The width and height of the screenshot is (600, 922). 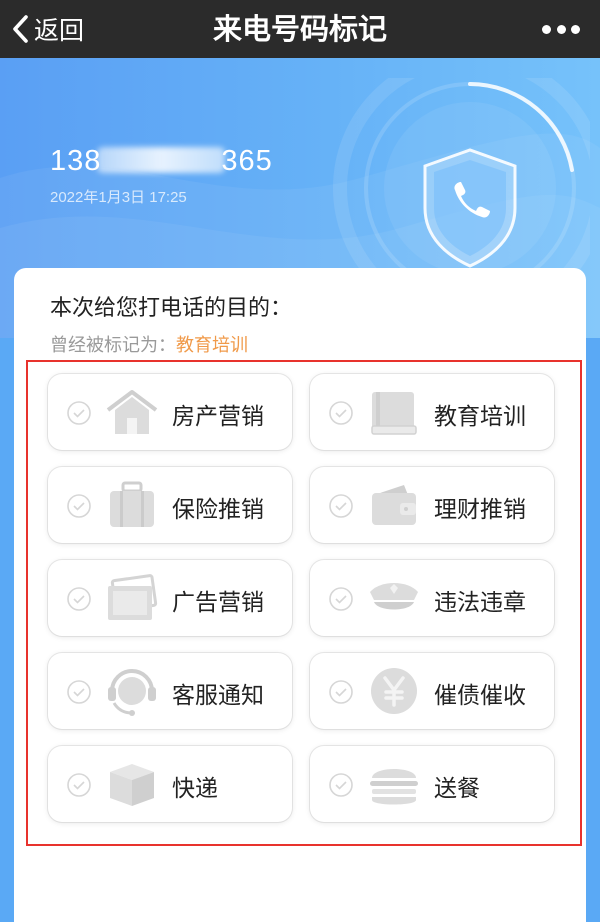 What do you see at coordinates (113, 345) in the screenshot?
I see `previous-mark-label: 曾经被标记为：` at bounding box center [113, 345].